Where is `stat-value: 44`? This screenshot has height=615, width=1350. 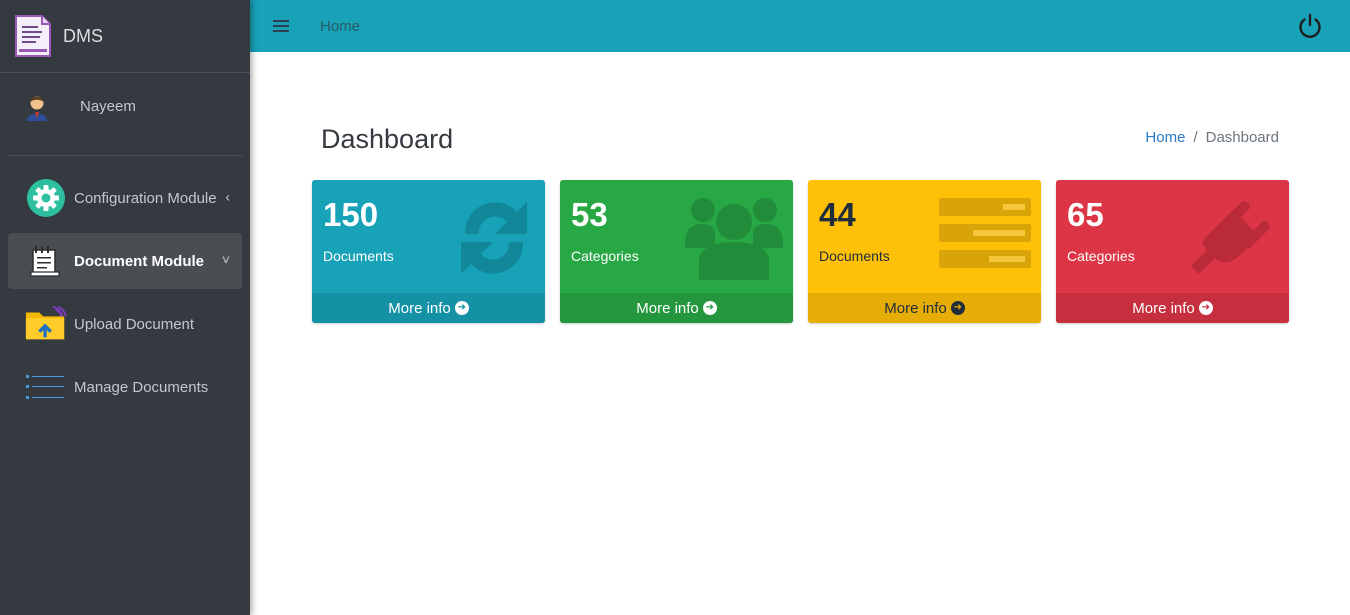
stat-value: 44 is located at coordinates (837, 214).